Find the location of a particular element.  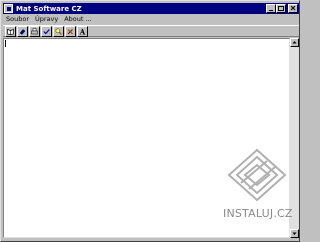

search-icon is located at coordinates (58, 31).